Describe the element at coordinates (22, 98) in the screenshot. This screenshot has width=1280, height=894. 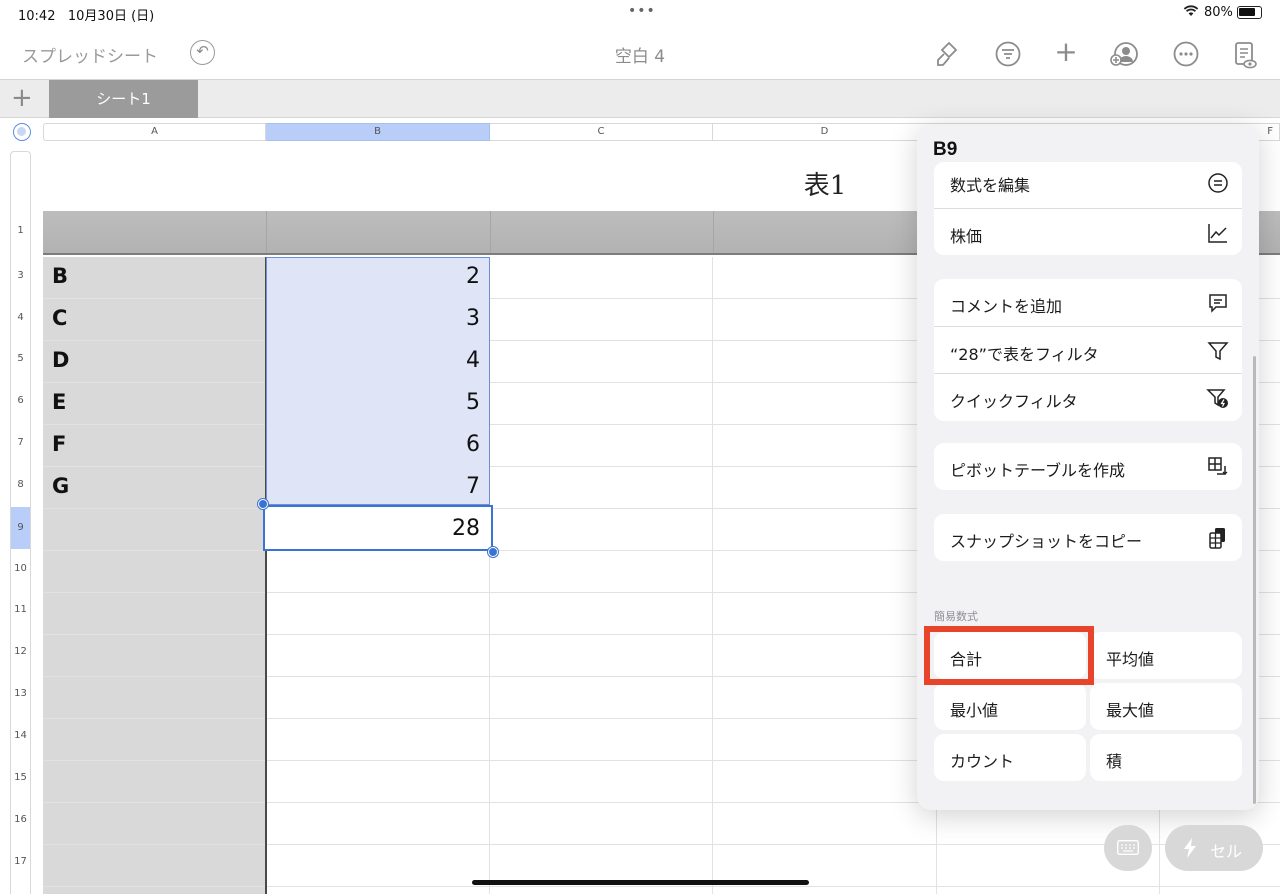
I see `add-sheet-icon: +` at that location.